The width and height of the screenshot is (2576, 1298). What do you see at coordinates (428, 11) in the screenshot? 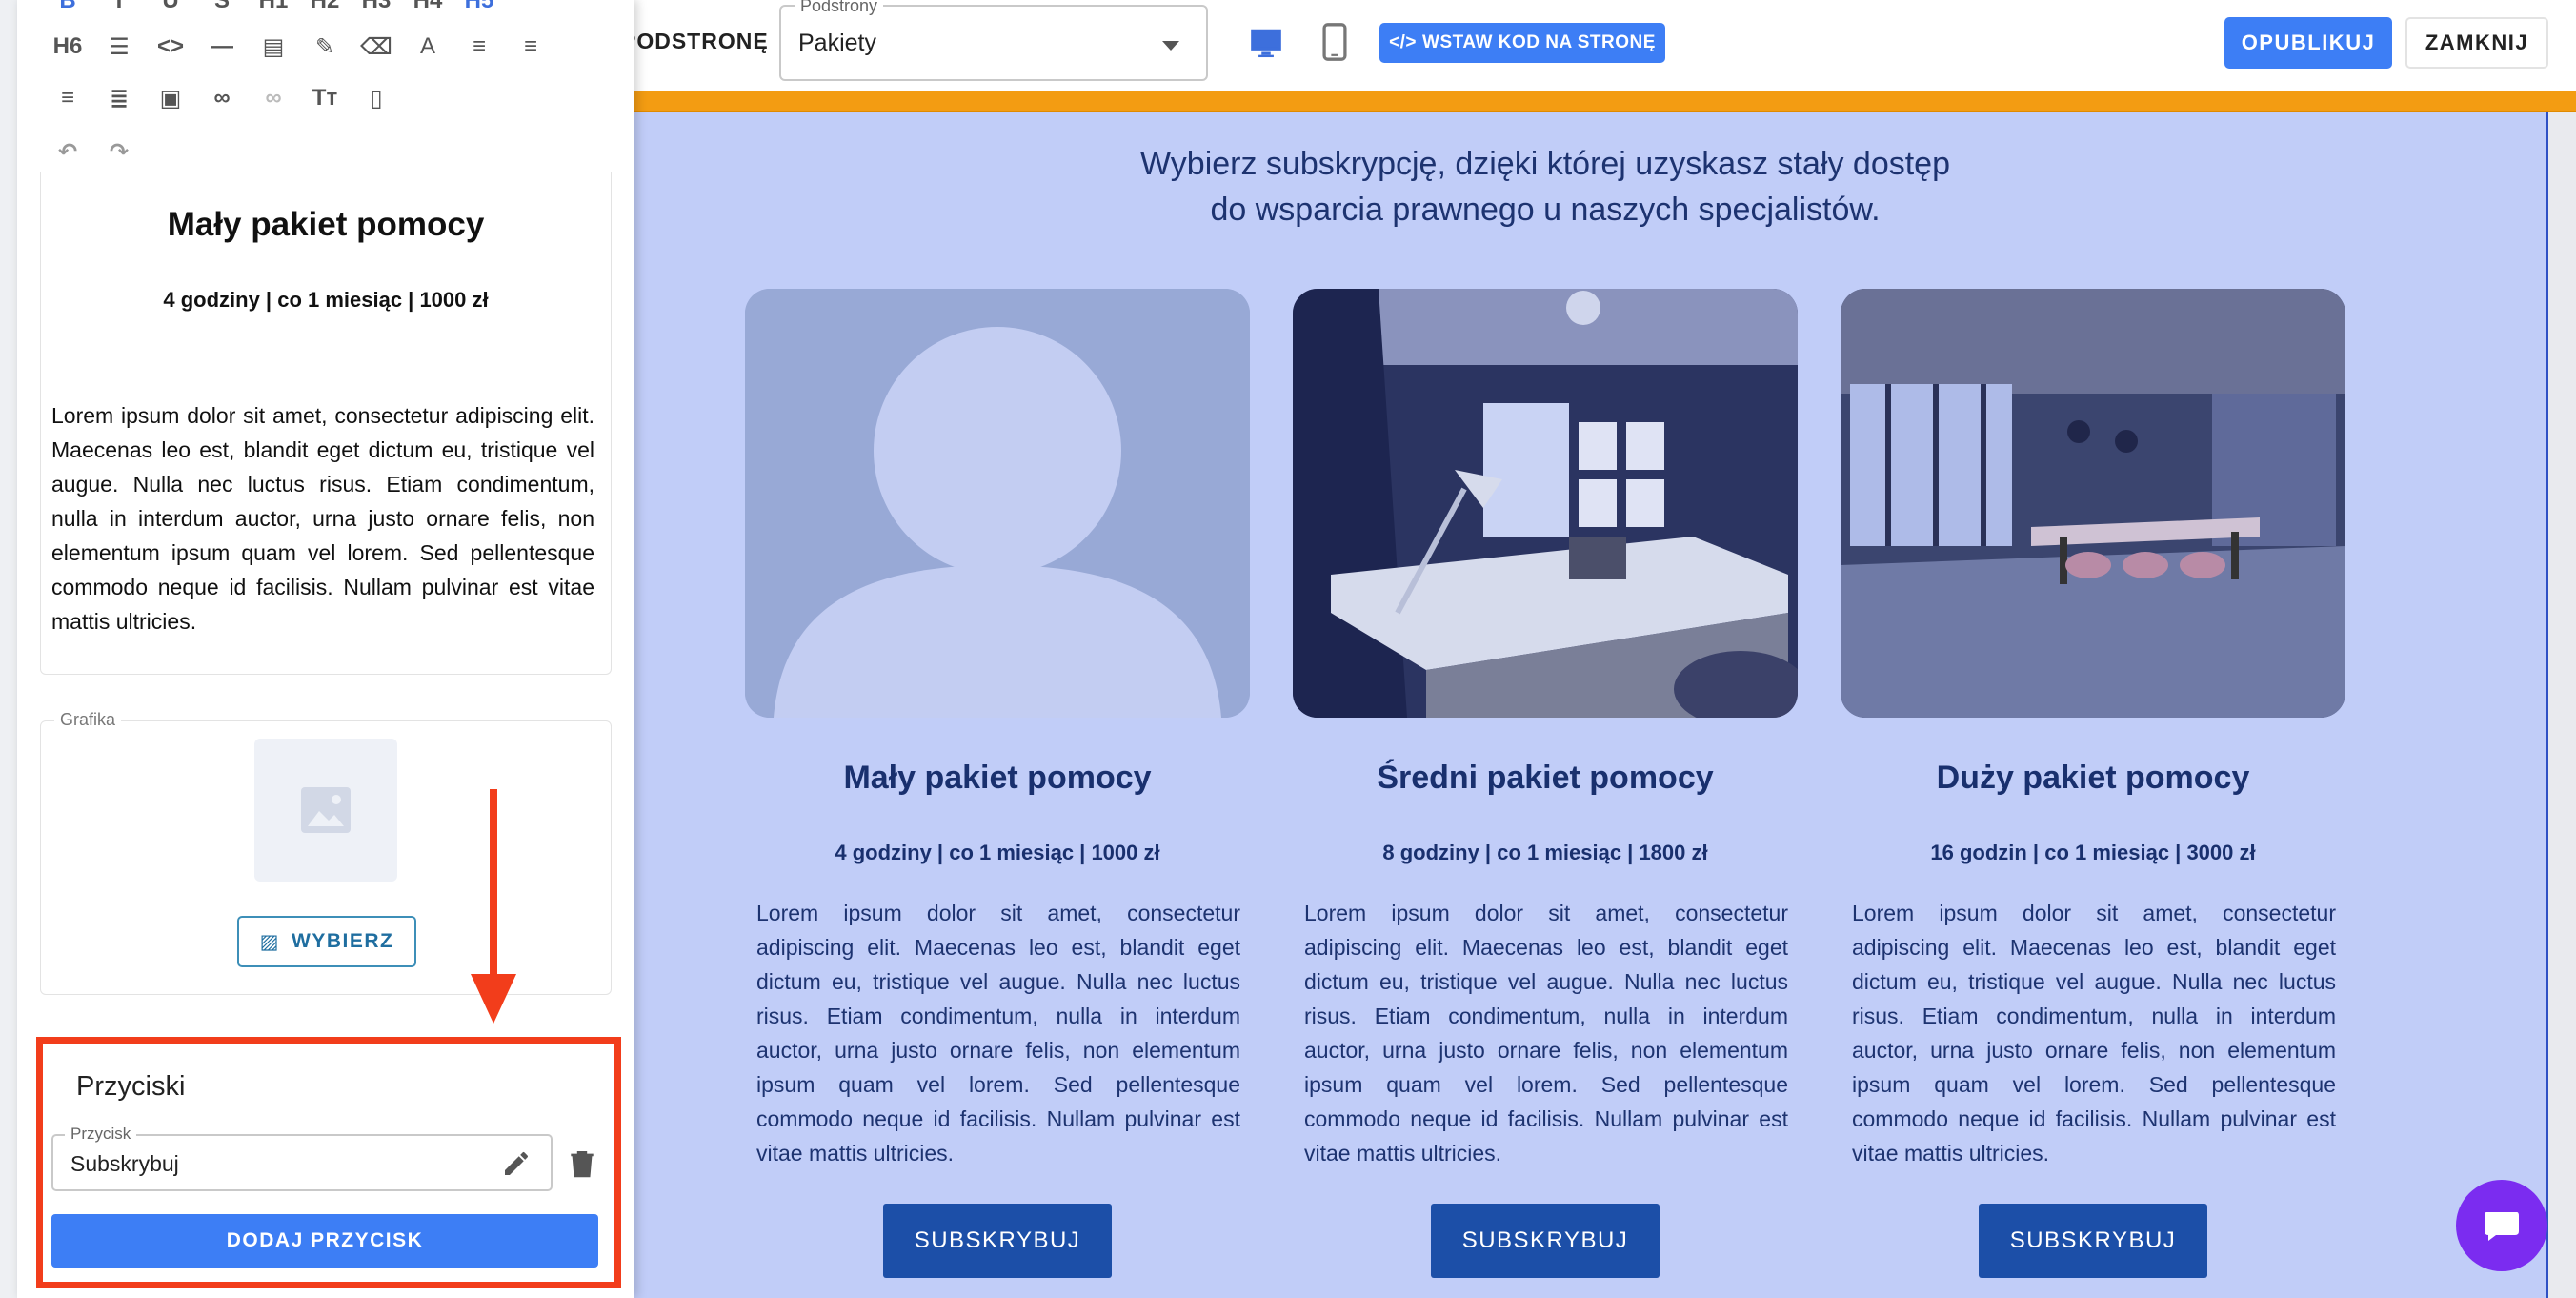
I see `h4-icon: H4` at bounding box center [428, 11].